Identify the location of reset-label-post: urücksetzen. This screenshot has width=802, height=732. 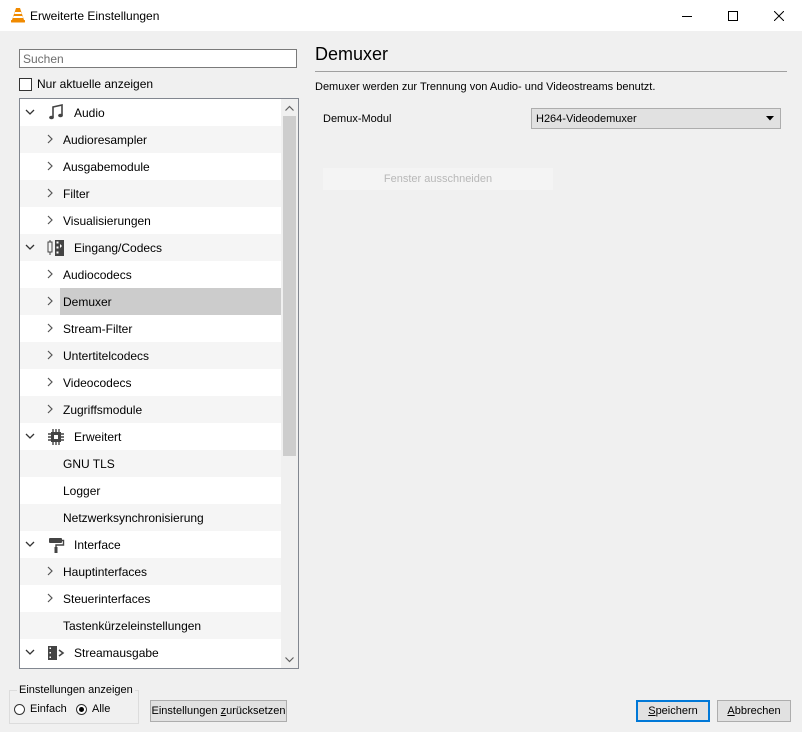
(256, 711).